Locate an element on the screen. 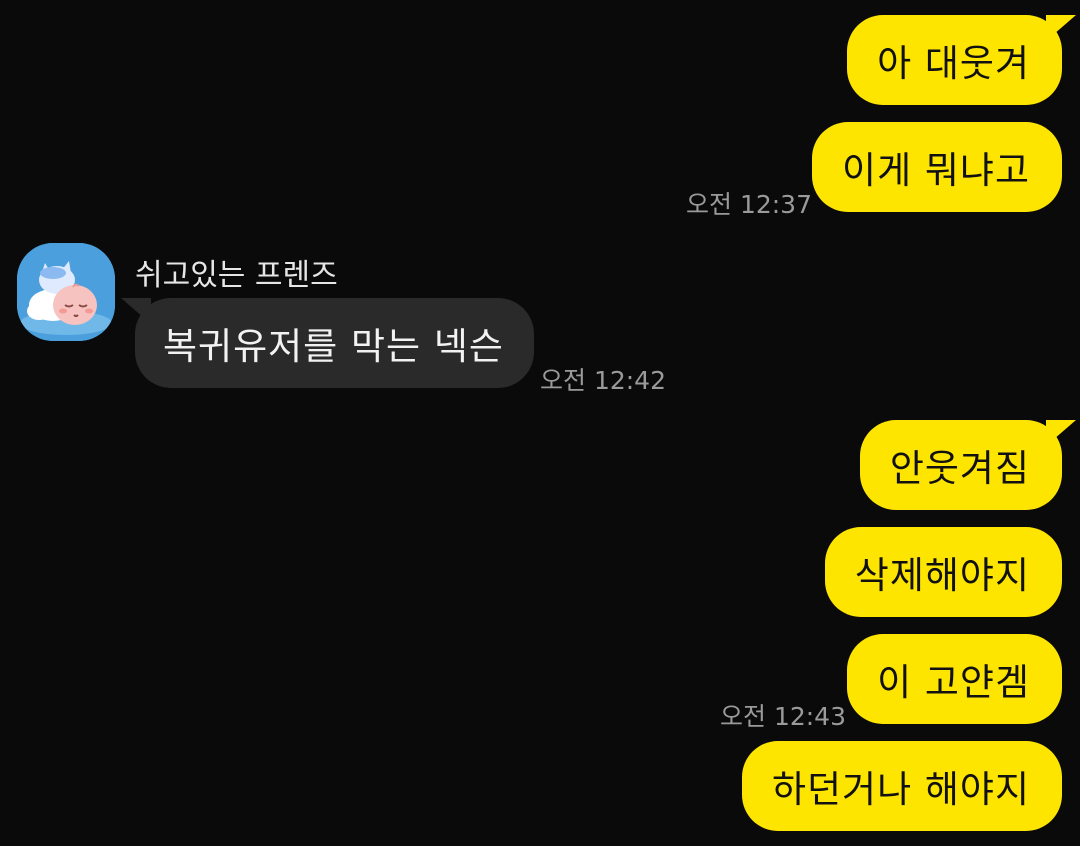 This screenshot has width=1080, height=846. outgoing-message-bubble: 안웃겨짐 is located at coordinates (968, 465).